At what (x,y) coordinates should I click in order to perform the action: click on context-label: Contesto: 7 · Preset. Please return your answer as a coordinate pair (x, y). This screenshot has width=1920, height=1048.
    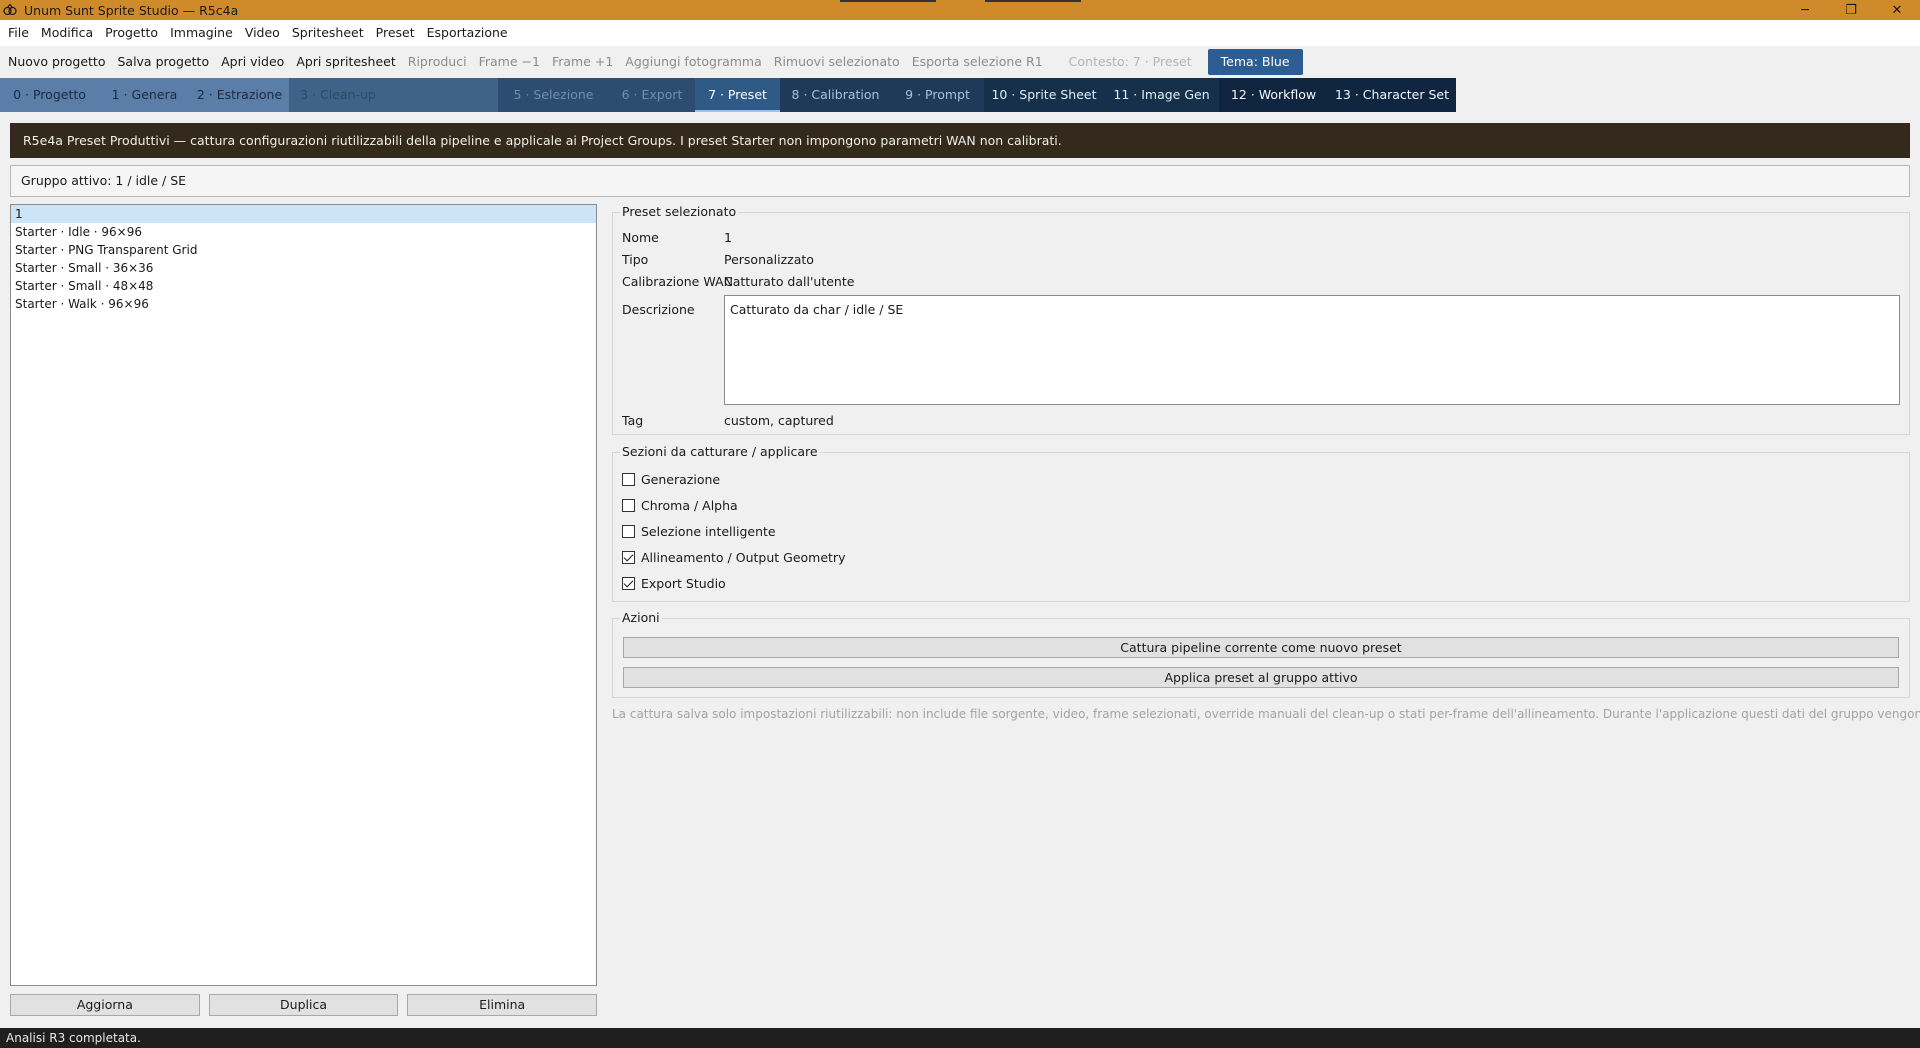
    Looking at the image, I should click on (1130, 61).